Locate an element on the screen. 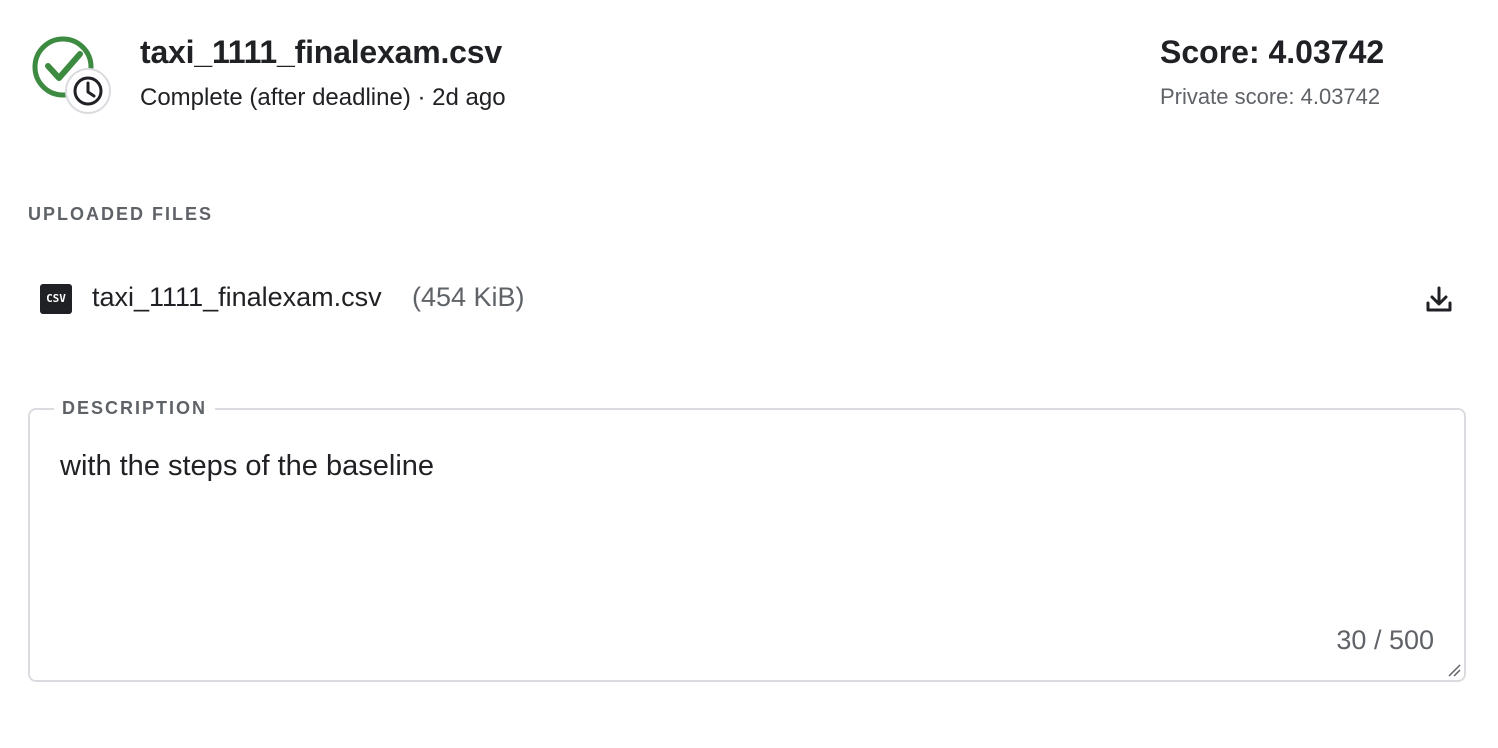 The height and width of the screenshot is (748, 1498). submission-file-name: taxi_1111_finalexam.csv is located at coordinates (321, 52).